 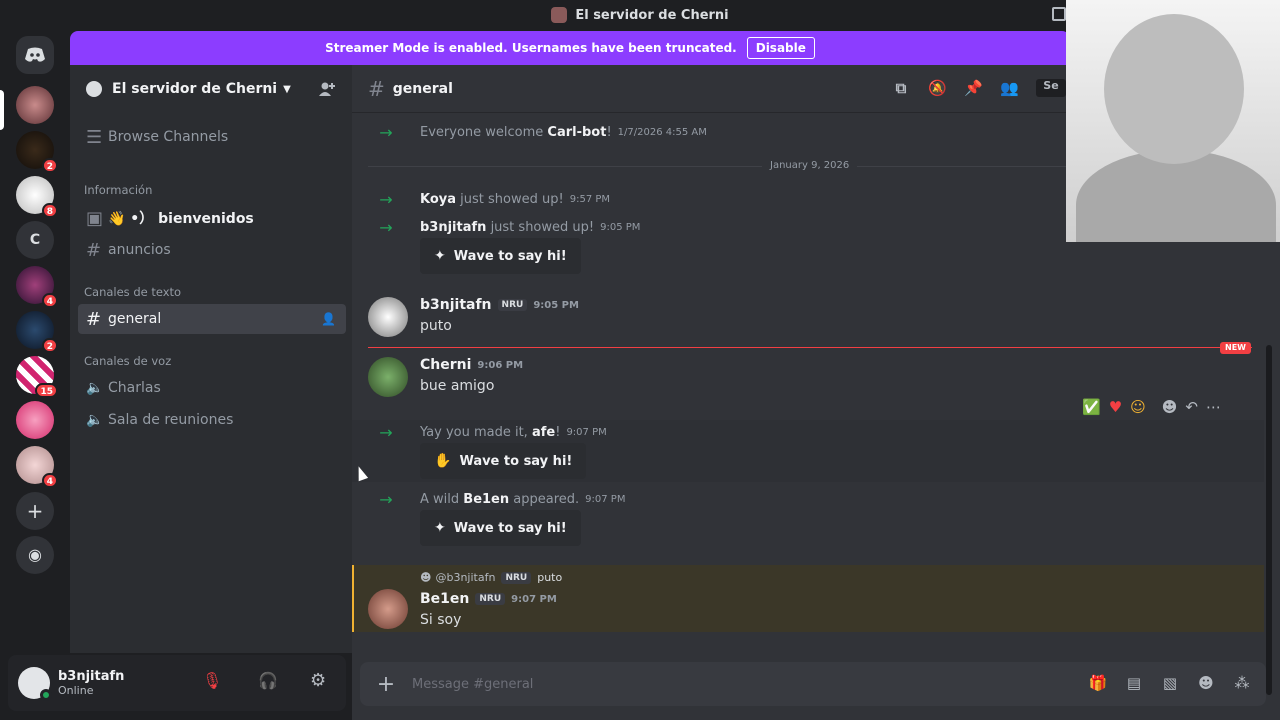 What do you see at coordinates (559, 15) in the screenshot?
I see `server-icon` at bounding box center [559, 15].